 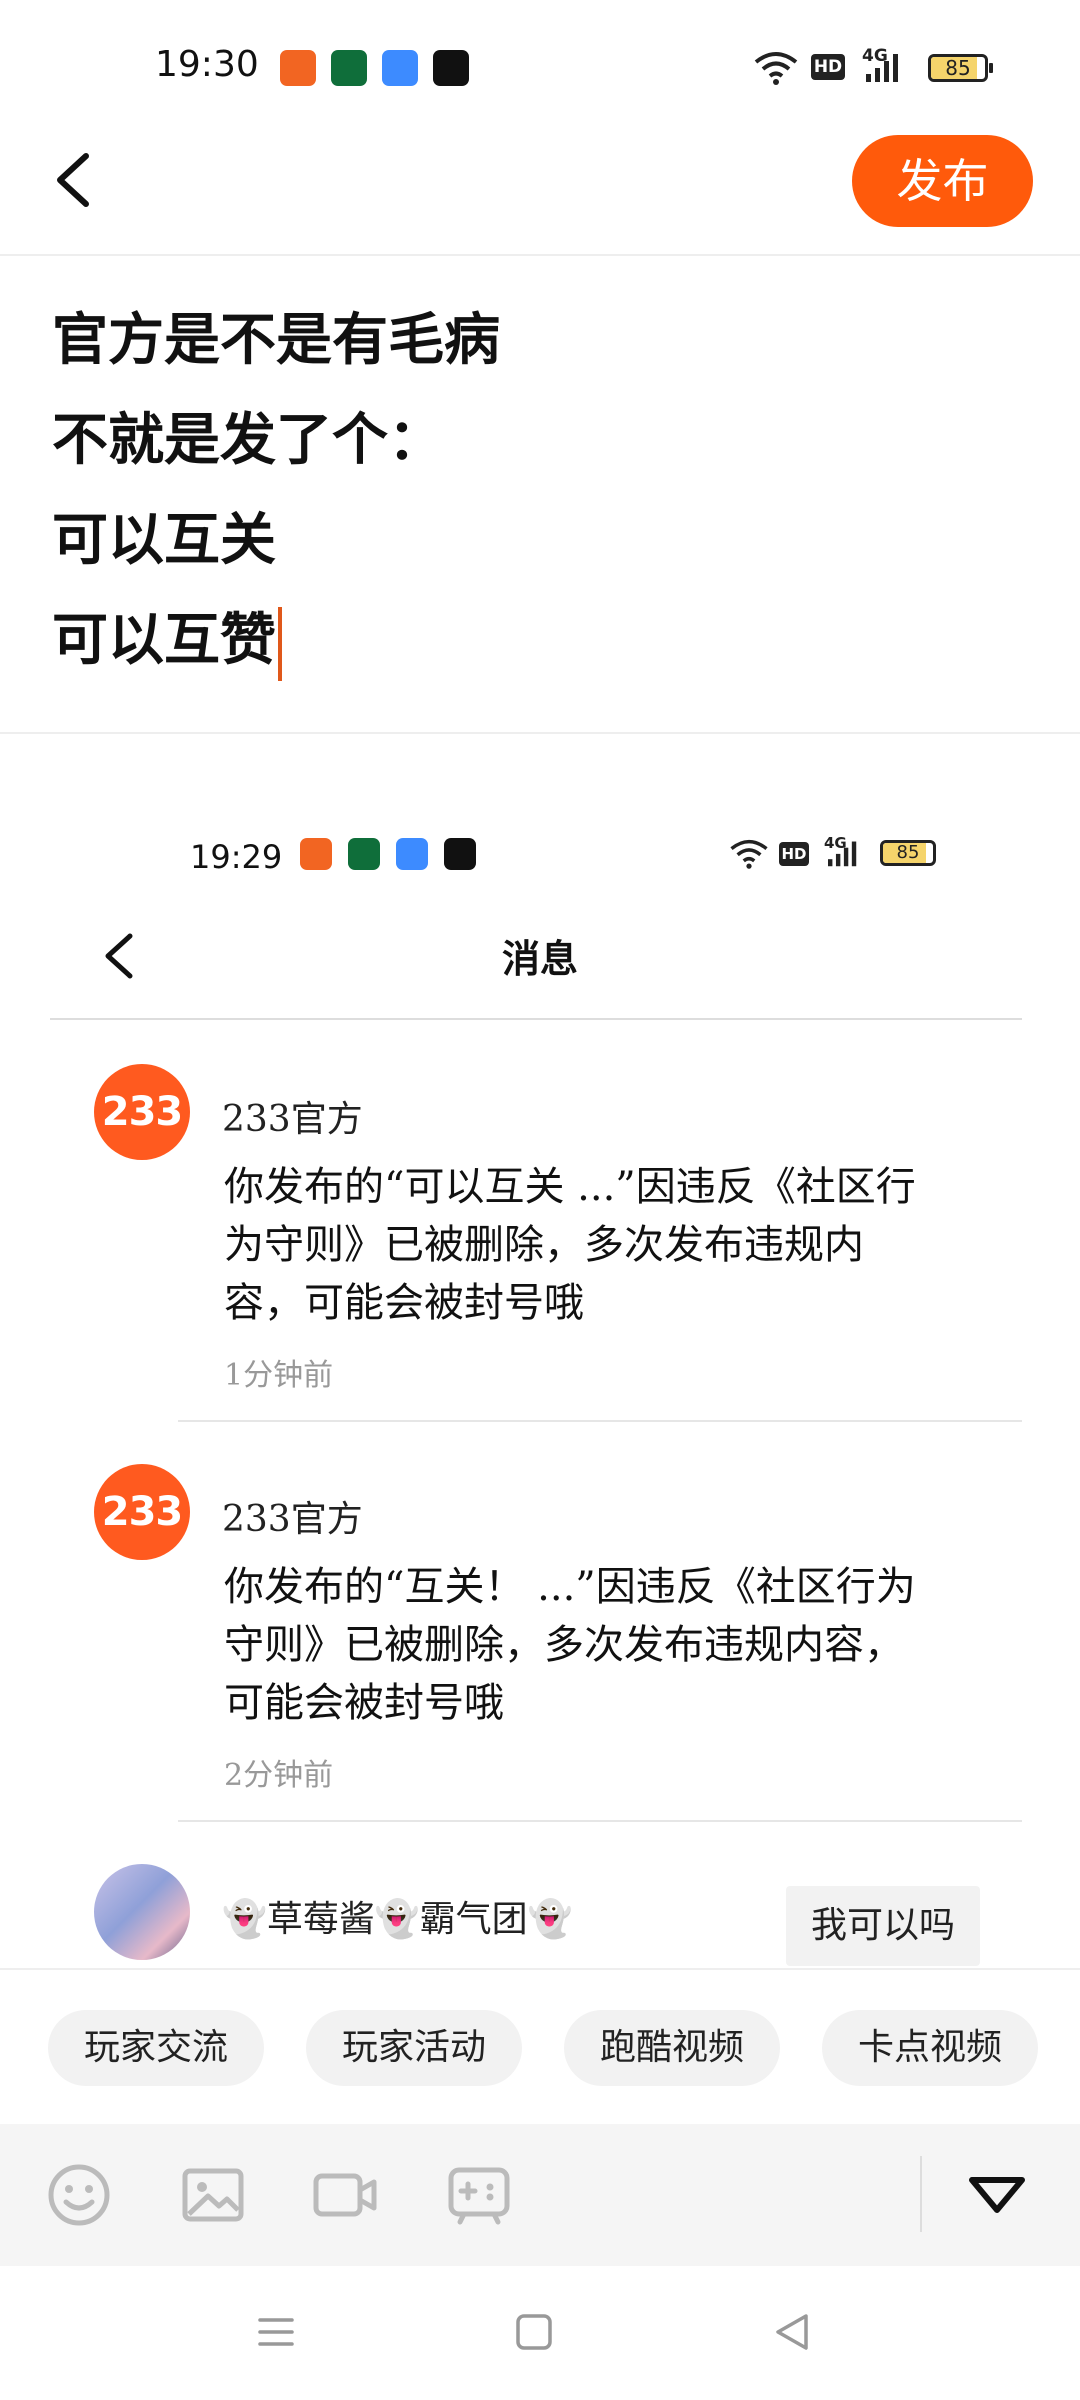 What do you see at coordinates (156, 2048) in the screenshot?
I see `tag-chip: 玩家交流` at bounding box center [156, 2048].